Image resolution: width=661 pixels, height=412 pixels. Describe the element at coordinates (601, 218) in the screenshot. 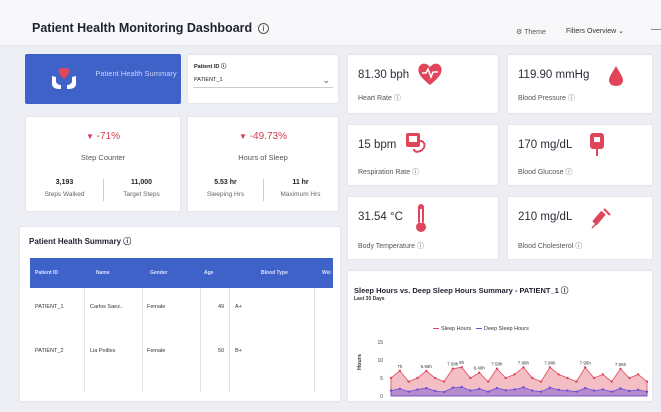

I see `syringe-icon` at that location.